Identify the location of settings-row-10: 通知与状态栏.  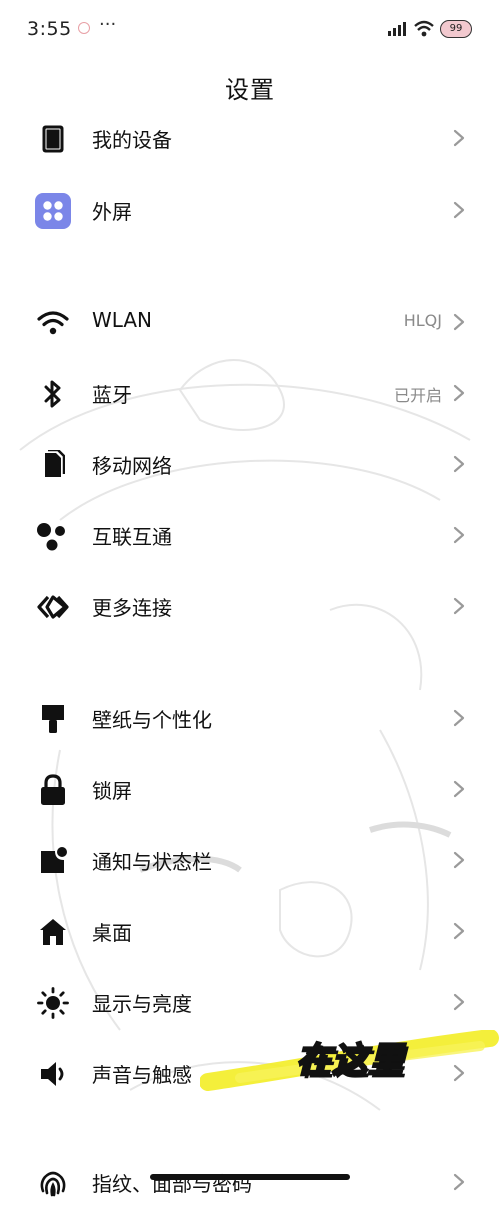
(250, 860).